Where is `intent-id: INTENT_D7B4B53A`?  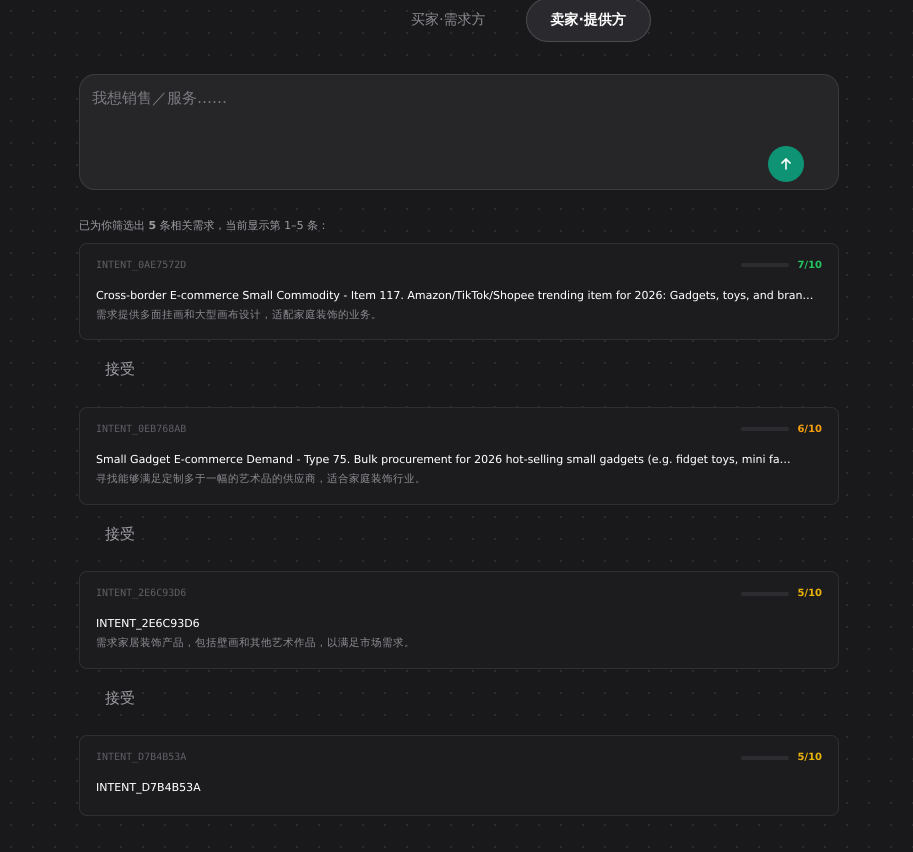
intent-id: INTENT_D7B4B53A is located at coordinates (141, 758).